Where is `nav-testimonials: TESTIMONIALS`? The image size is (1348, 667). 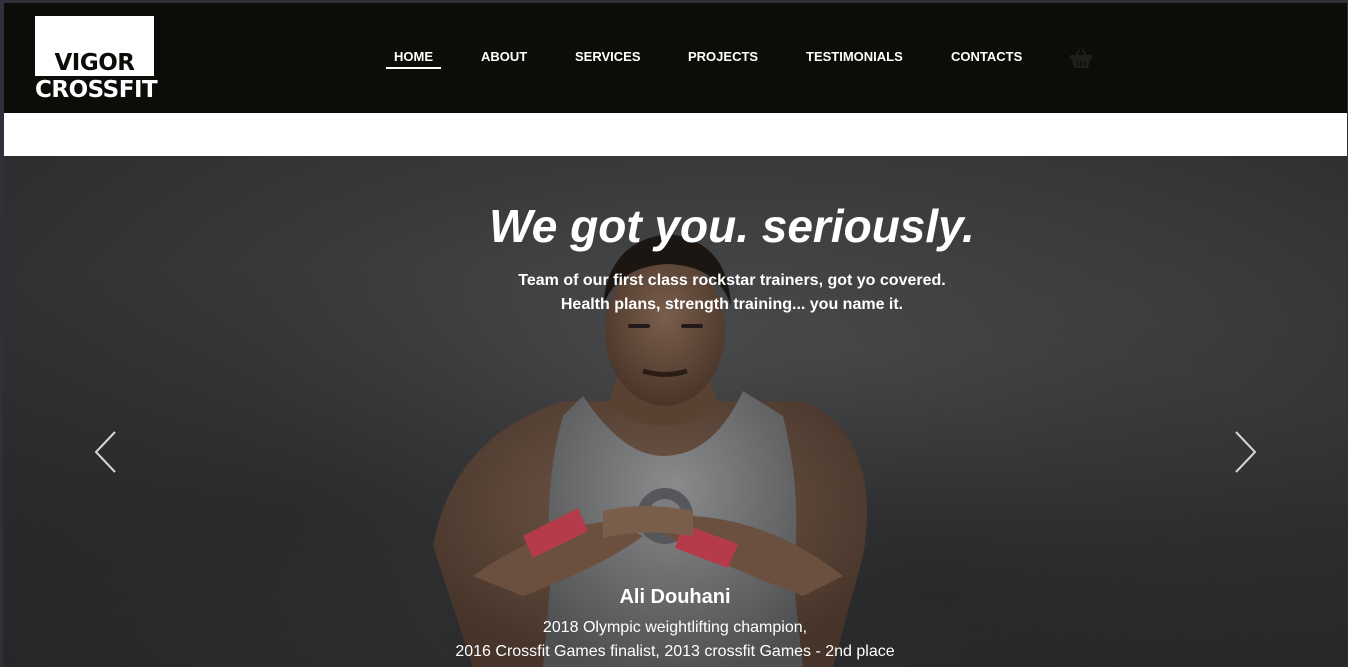 nav-testimonials: TESTIMONIALS is located at coordinates (854, 56).